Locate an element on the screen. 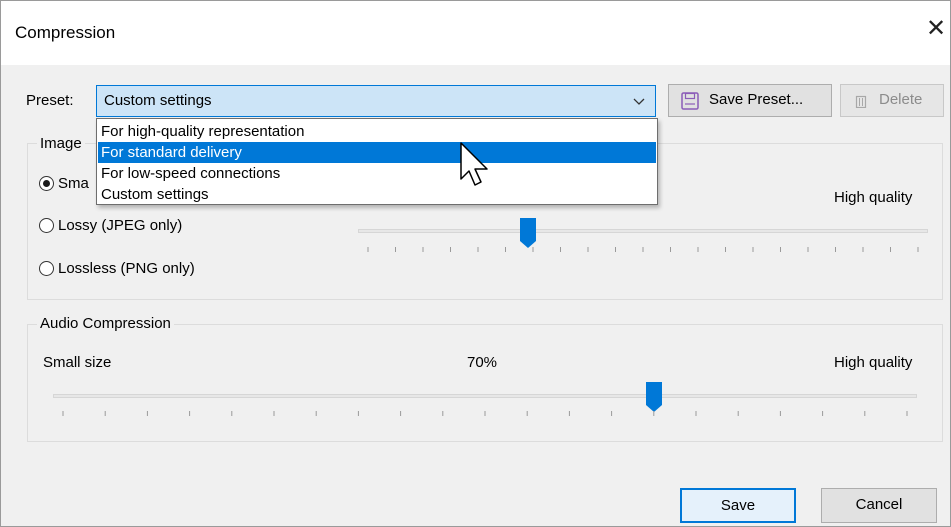 The height and width of the screenshot is (527, 951). dropdown-option: For low-speed connections is located at coordinates (377, 173).